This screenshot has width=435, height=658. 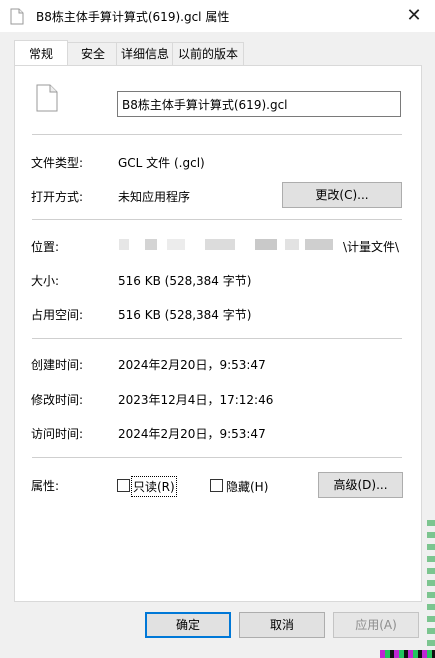 I want to click on size-label: 大小:, so click(x=45, y=281).